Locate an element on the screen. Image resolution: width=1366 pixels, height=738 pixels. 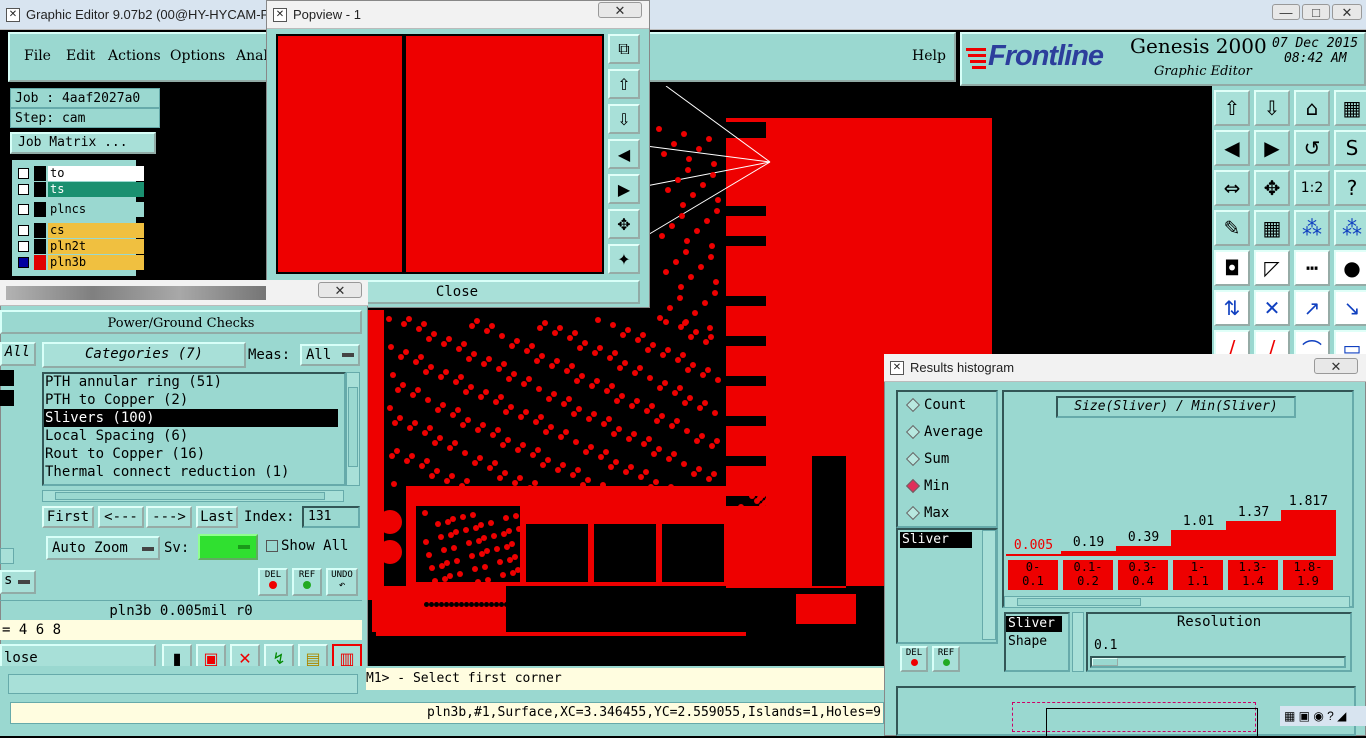
radio-sum: Sum is located at coordinates (950, 459).